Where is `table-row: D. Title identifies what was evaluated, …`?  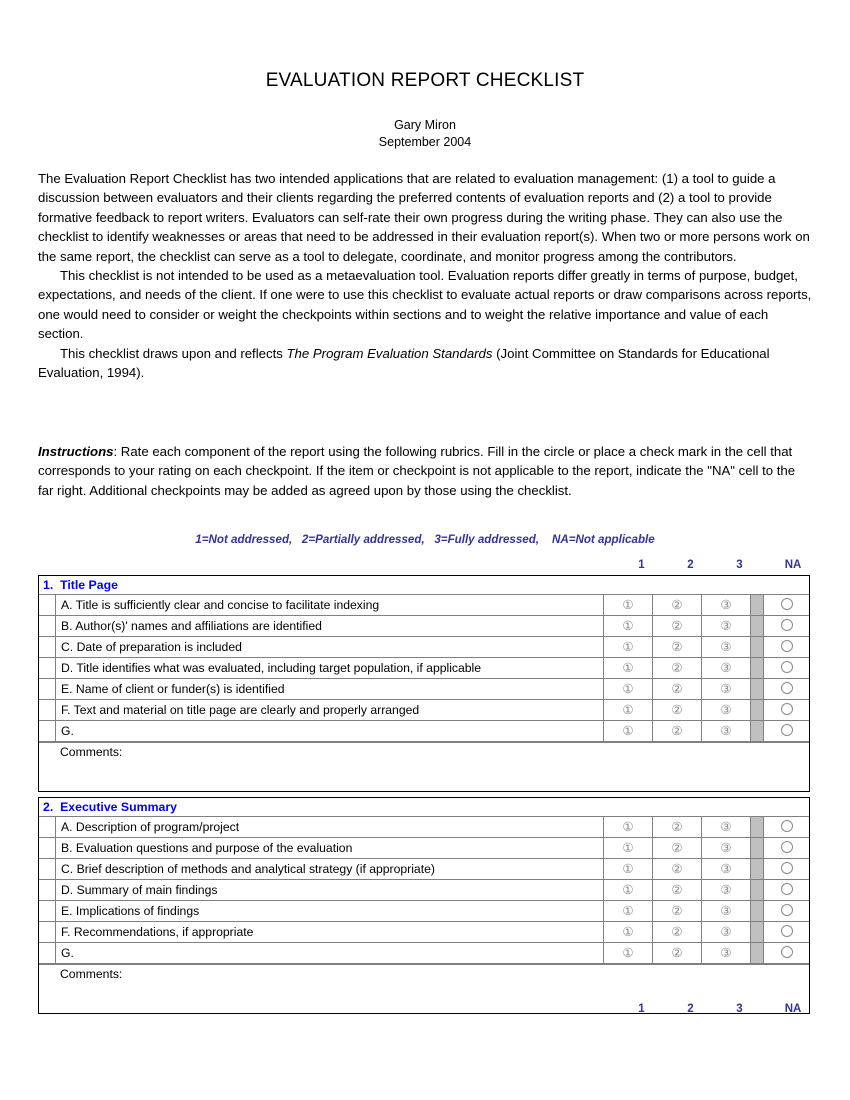 table-row: D. Title identifies what was evaluated, … is located at coordinates (424, 668).